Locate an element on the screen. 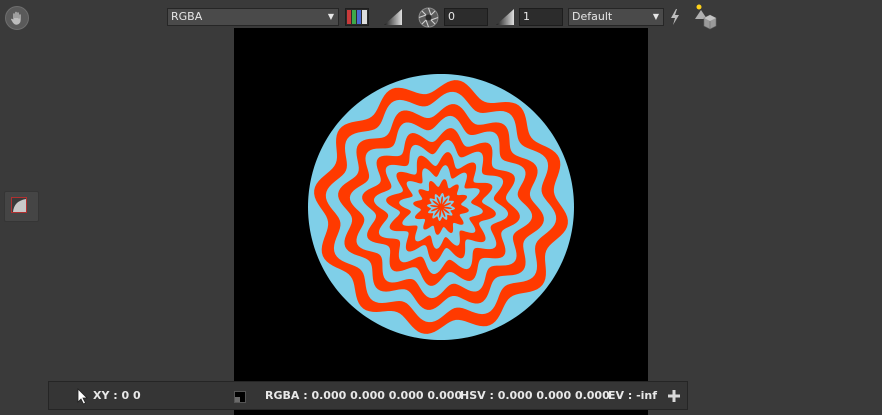  exposure-field: 0 is located at coordinates (466, 17).